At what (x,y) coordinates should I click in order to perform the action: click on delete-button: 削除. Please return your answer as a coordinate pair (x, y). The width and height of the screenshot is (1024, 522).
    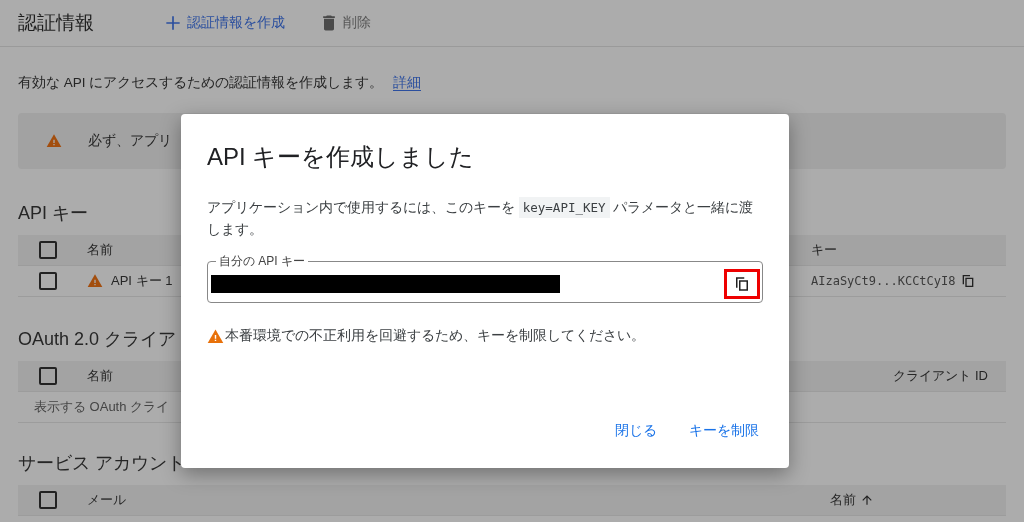
    Looking at the image, I should click on (345, 23).